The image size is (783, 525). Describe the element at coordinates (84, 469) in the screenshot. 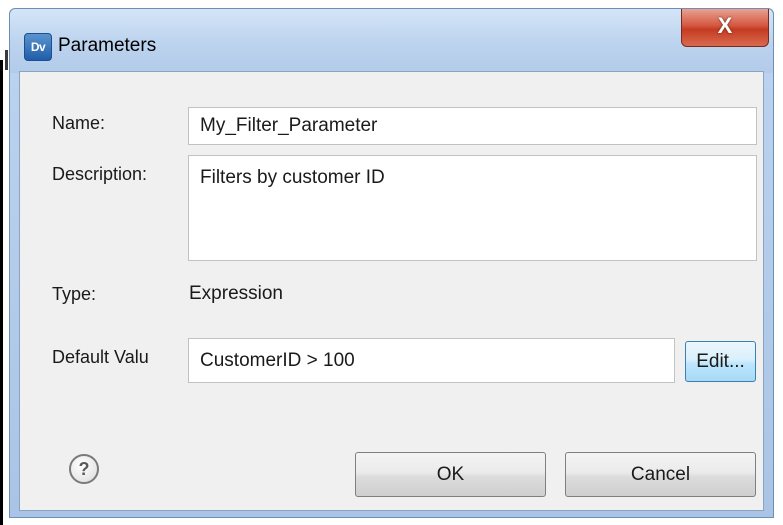

I see `help-icon: ?` at that location.